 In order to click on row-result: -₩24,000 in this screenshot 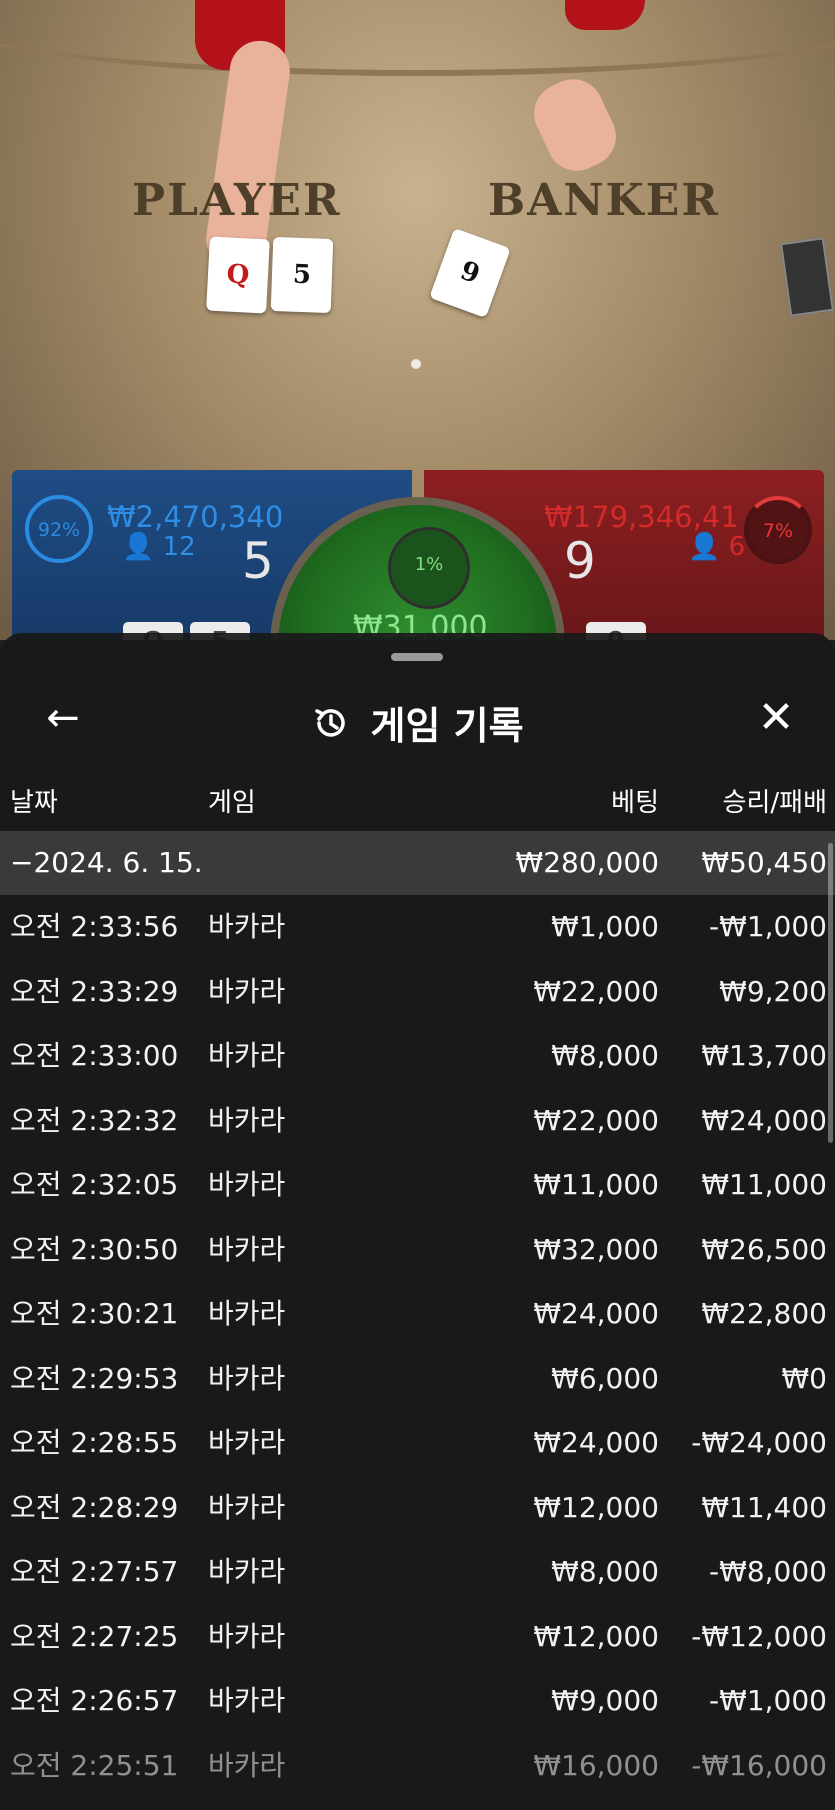, I will do `click(759, 1442)`.